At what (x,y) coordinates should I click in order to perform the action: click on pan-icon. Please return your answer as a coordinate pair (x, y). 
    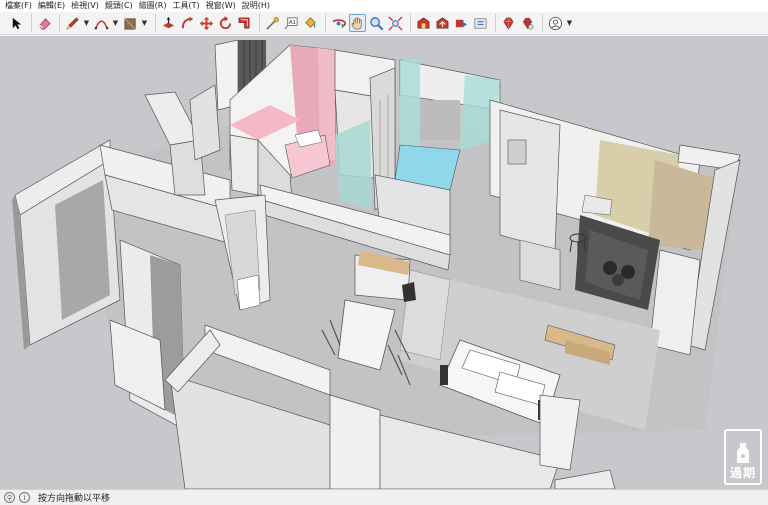
    Looking at the image, I should click on (356, 23).